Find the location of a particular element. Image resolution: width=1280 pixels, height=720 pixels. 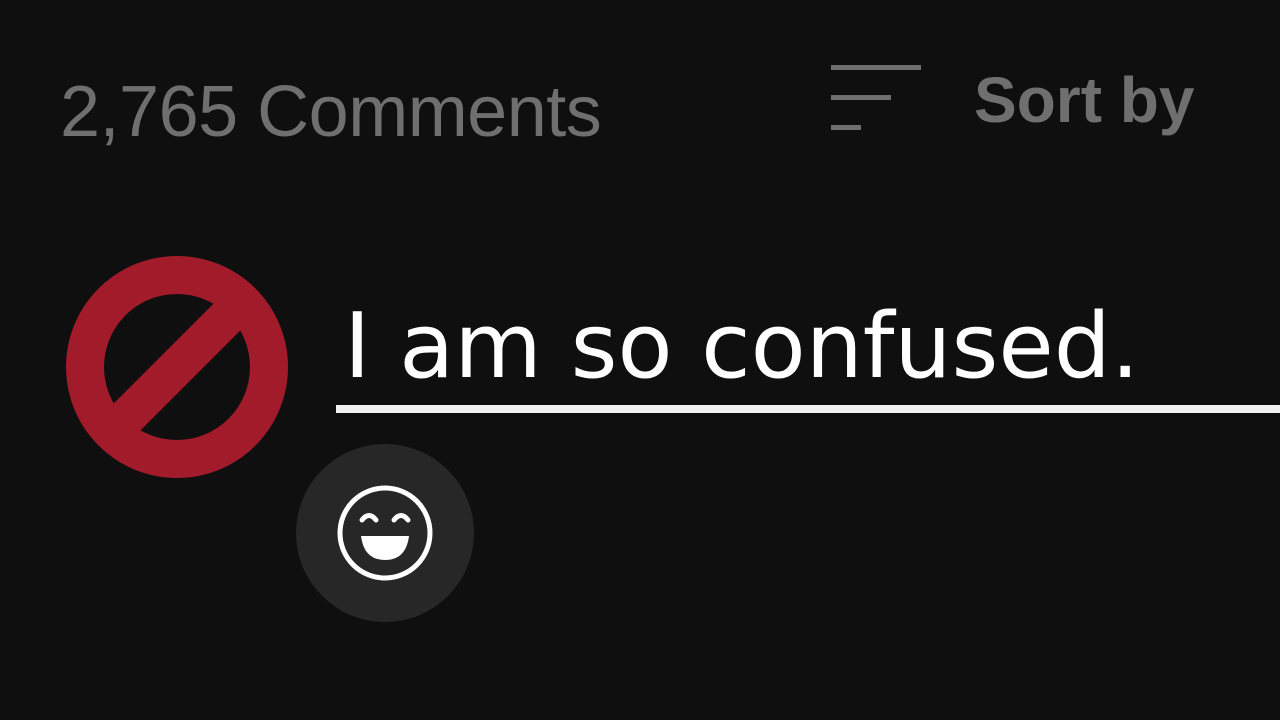

input-underline is located at coordinates (808, 409).